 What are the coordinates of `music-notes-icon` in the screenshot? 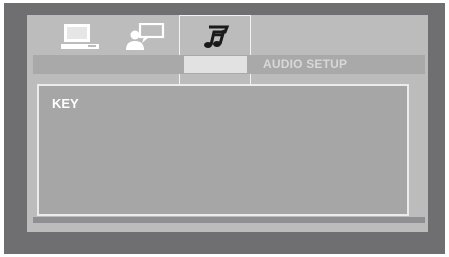 It's located at (215, 37).